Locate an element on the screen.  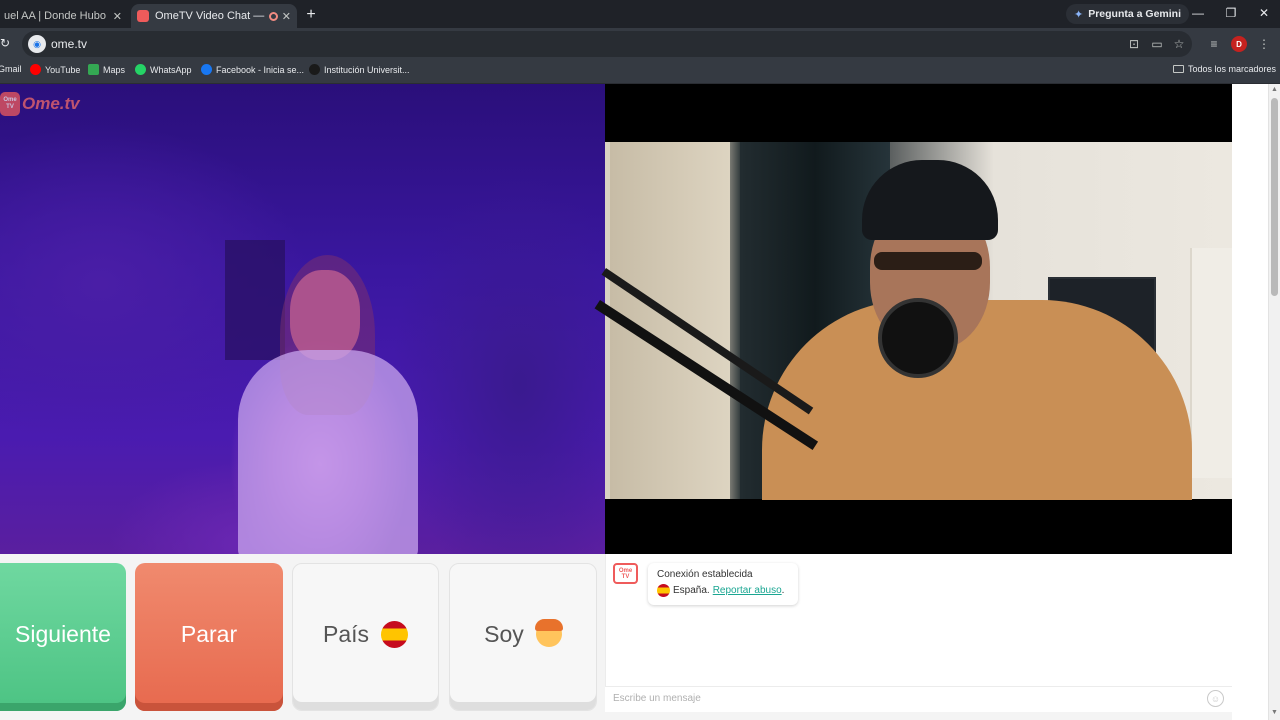
bookmarks-bar is located at coordinates (640, 72).